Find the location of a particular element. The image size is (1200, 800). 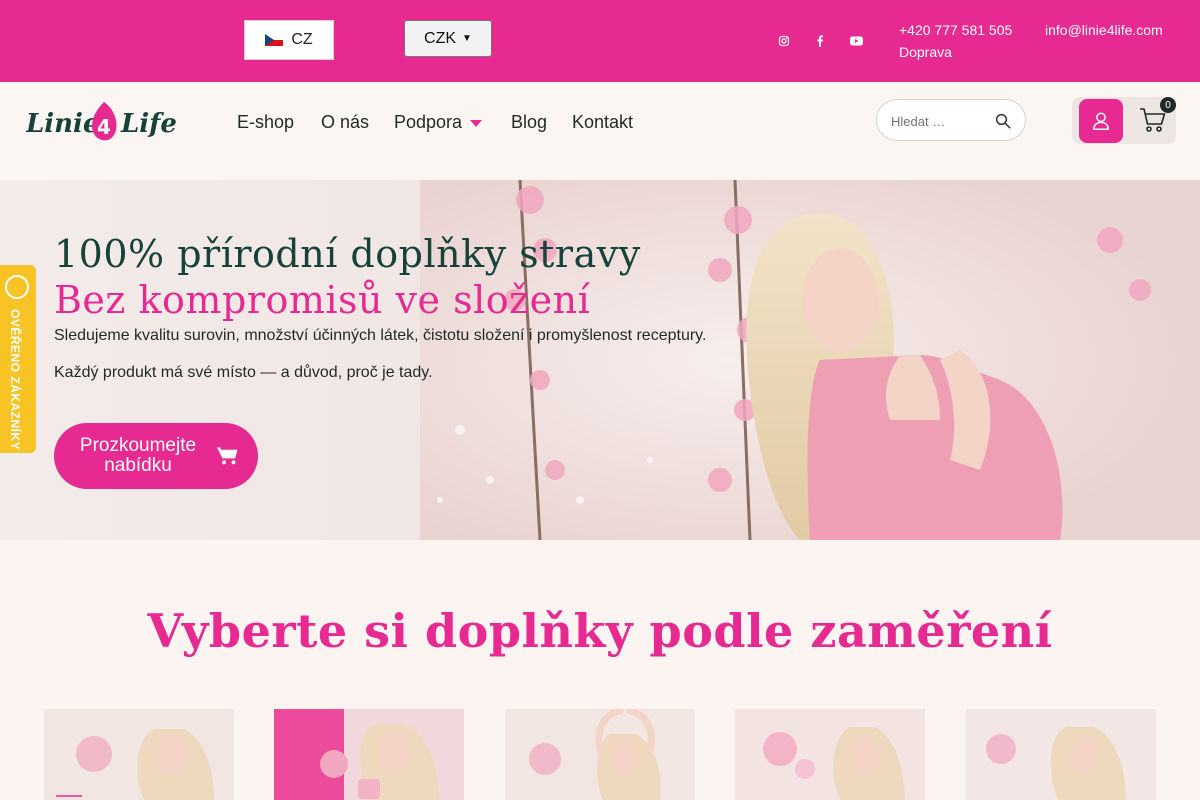

email-link: info@linie4life.com is located at coordinates (1104, 30).